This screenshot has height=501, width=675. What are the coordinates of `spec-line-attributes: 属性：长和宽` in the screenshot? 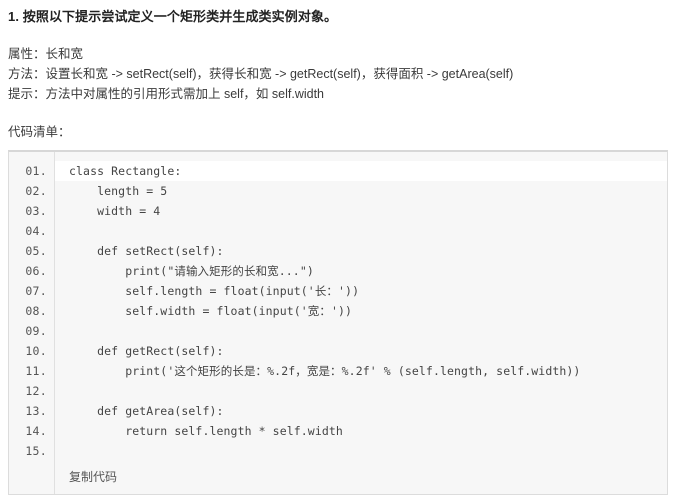 It's located at (46, 54).